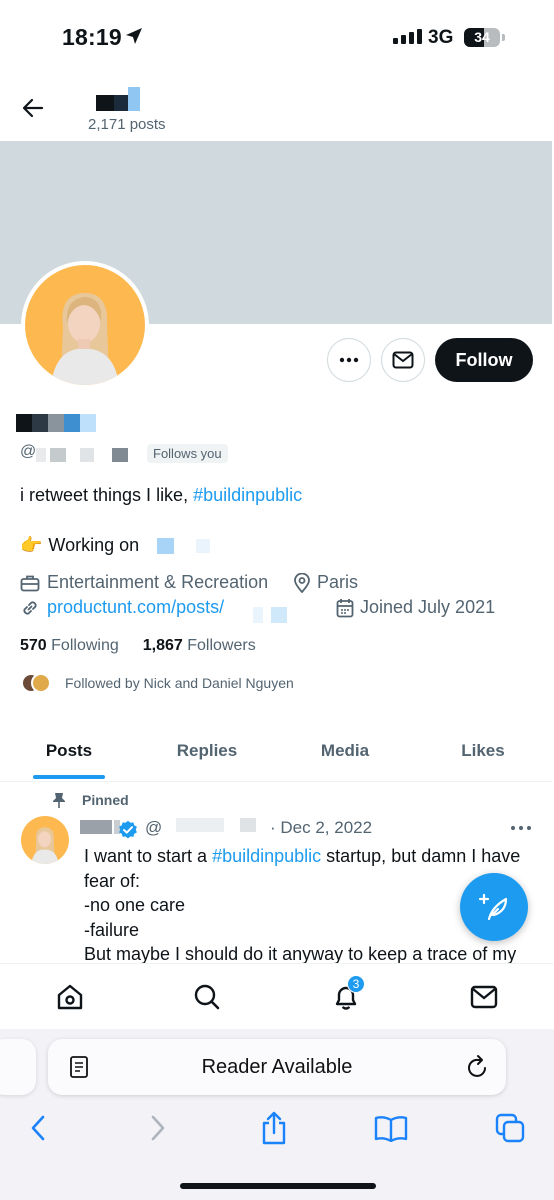 This screenshot has width=554, height=1200. I want to click on bio-working-on: 👉 Working on, so click(115, 545).